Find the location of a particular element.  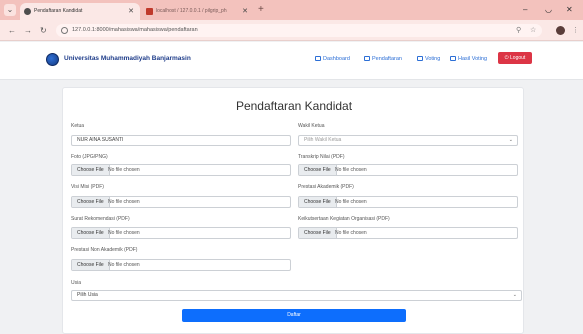

organisasi-label: Keikutsertaan Kegiatan Organisasi (PDF) is located at coordinates (344, 219).